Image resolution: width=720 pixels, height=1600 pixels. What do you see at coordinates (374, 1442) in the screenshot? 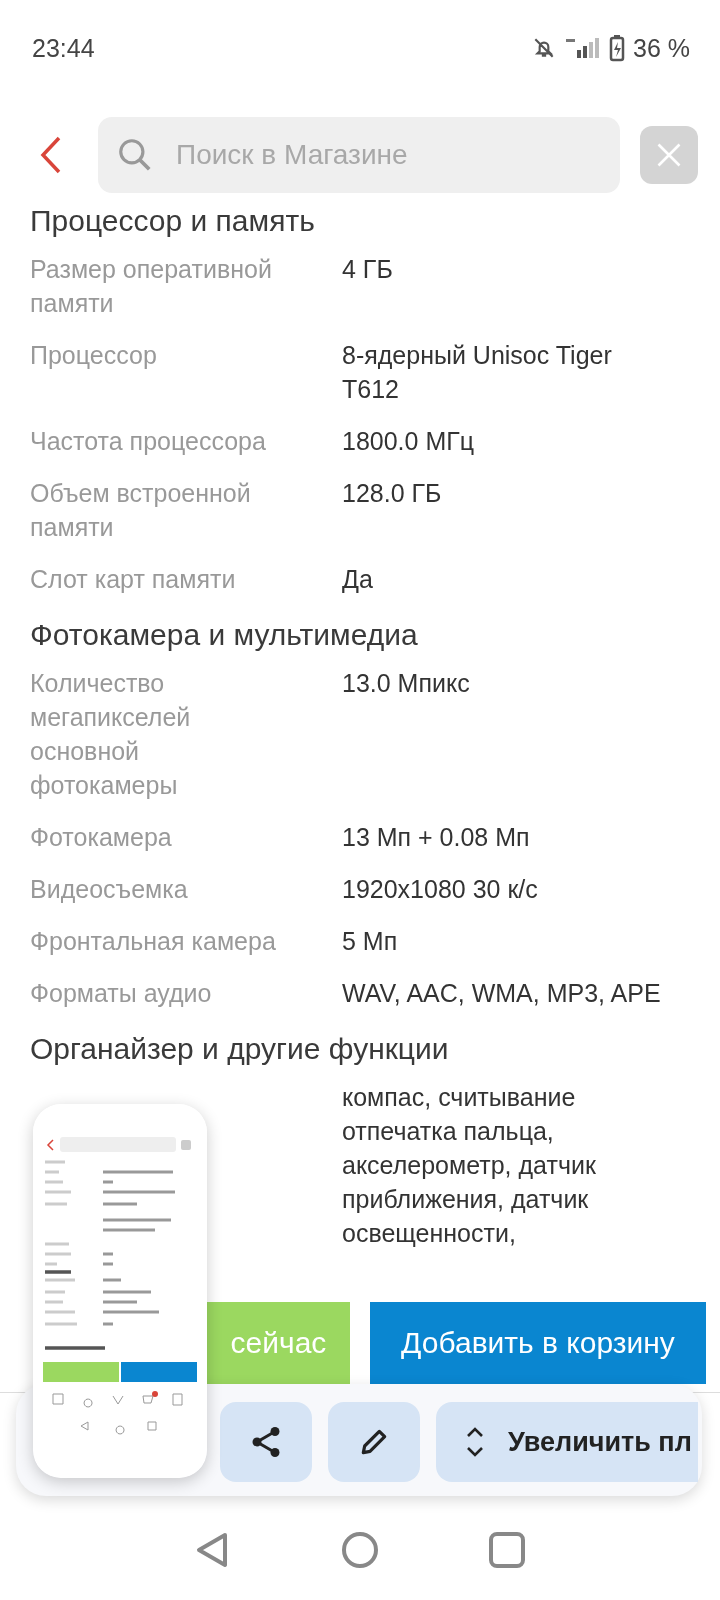
I see `edit-button` at bounding box center [374, 1442].